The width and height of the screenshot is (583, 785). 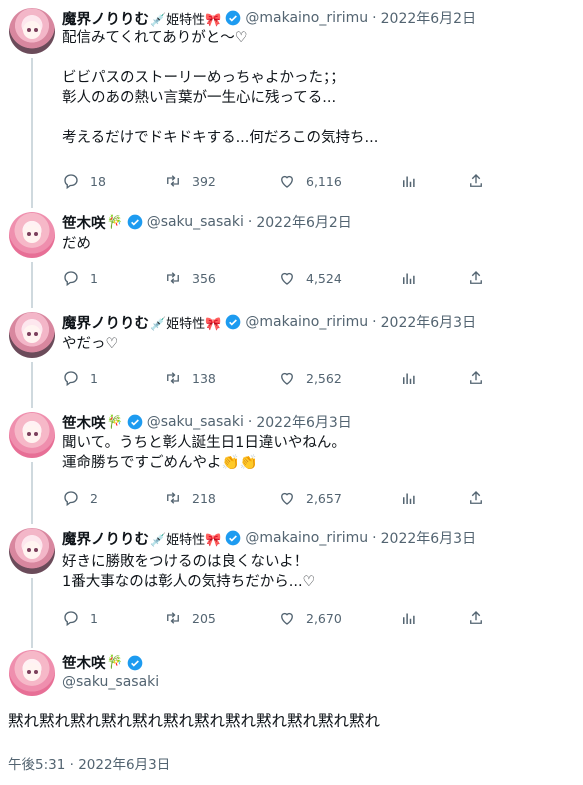 I want to click on tweet-actions: 1 356 4,524, so click(x=317, y=279).